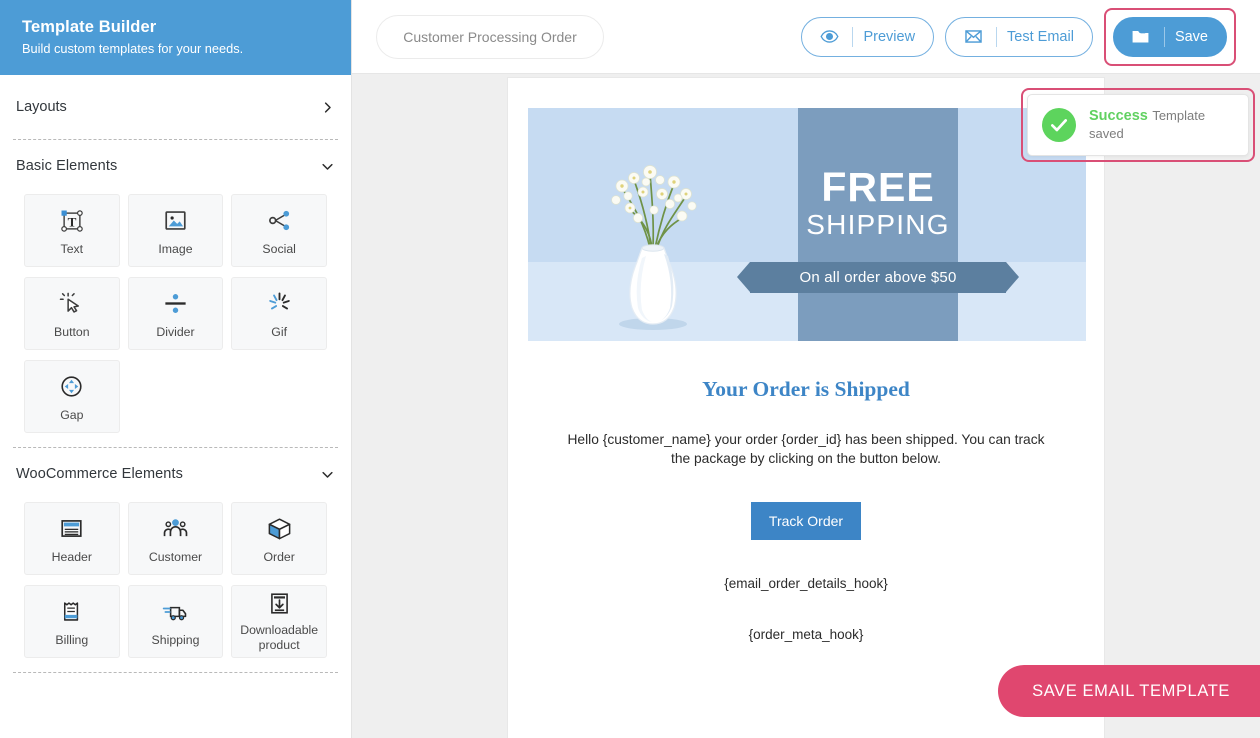  Describe the element at coordinates (175, 556) in the screenshot. I see `element-tile-label: Customer` at that location.